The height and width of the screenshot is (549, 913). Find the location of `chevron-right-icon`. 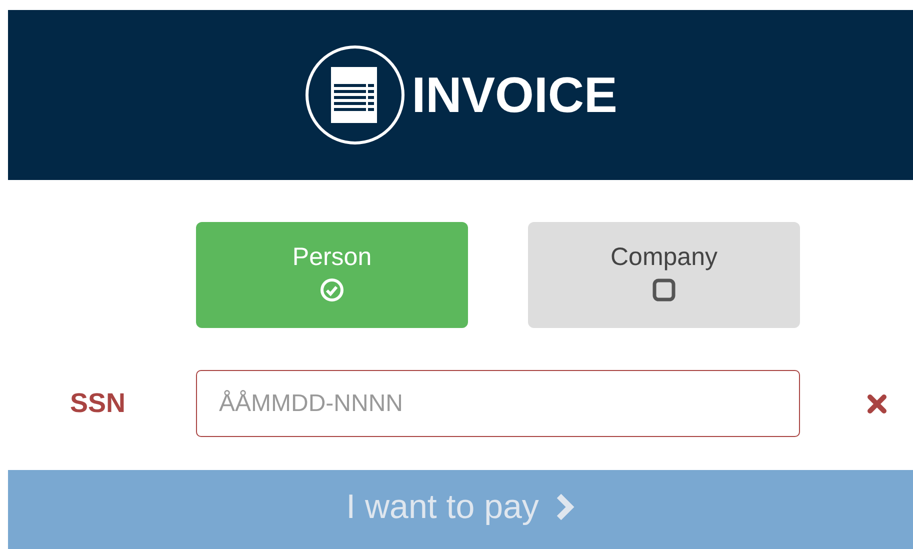

chevron-right-icon is located at coordinates (564, 507).